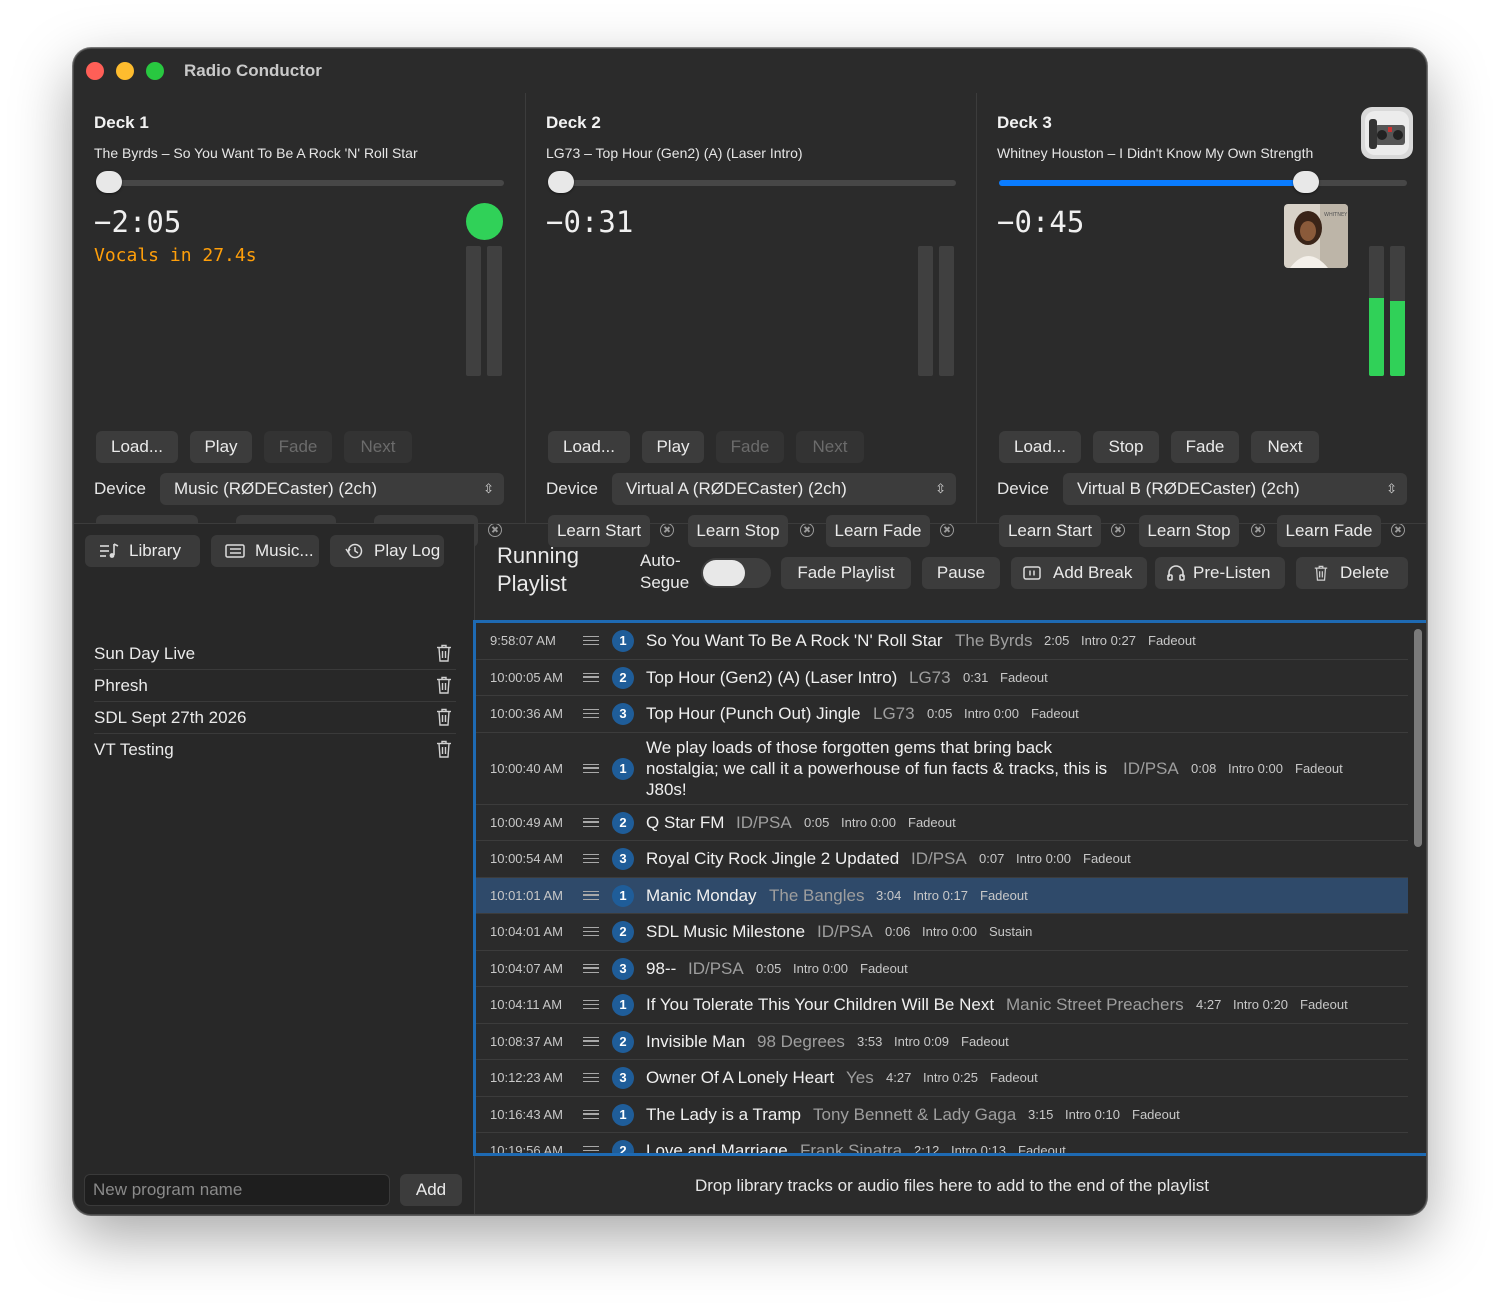 The width and height of the screenshot is (1500, 1312). I want to click on deck-number-badge: 3, so click(623, 1078).